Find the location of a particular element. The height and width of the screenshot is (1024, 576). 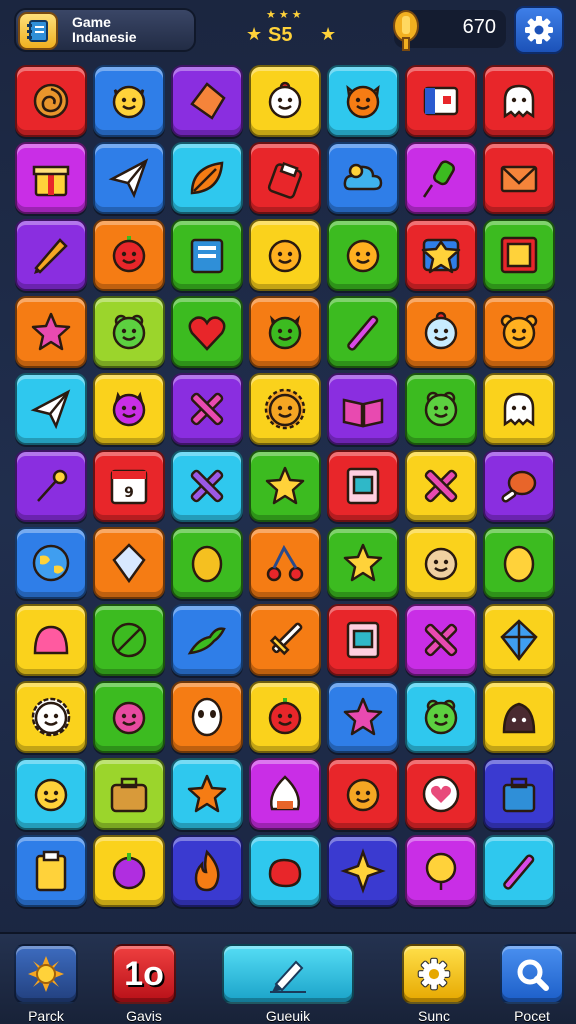

pencil-icon is located at coordinates (51, 256).